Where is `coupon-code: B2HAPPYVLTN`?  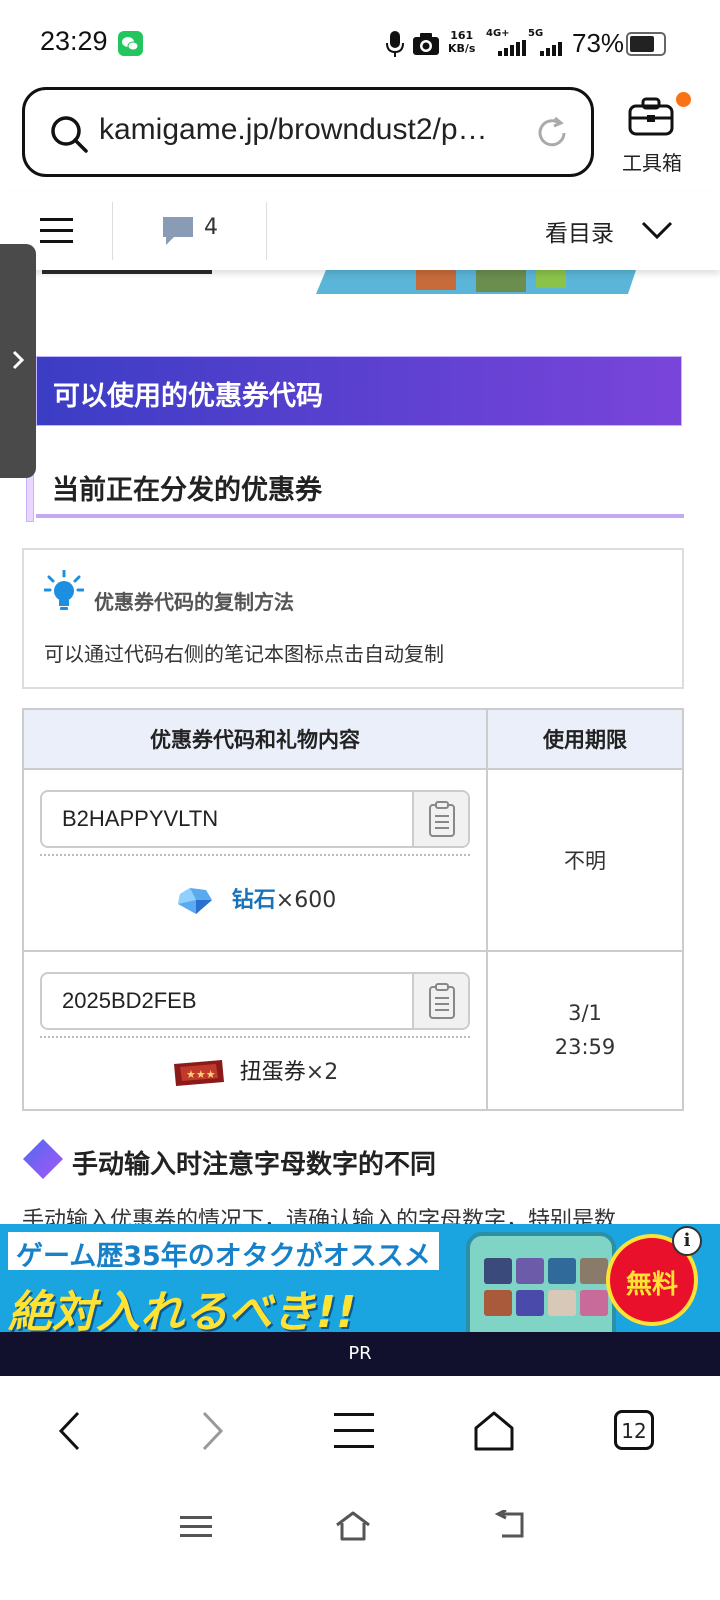 coupon-code: B2HAPPYVLTN is located at coordinates (140, 819).